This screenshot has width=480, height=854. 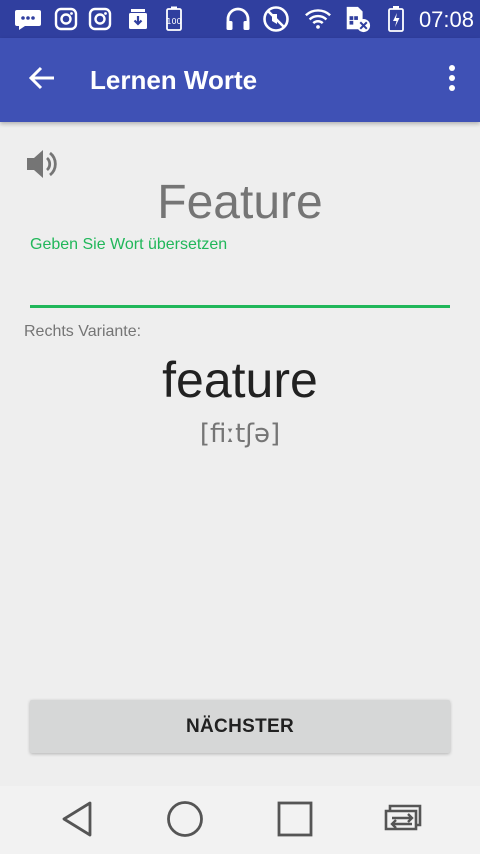 I want to click on battery-saver-100-icon: 100, so click(x=174, y=19).